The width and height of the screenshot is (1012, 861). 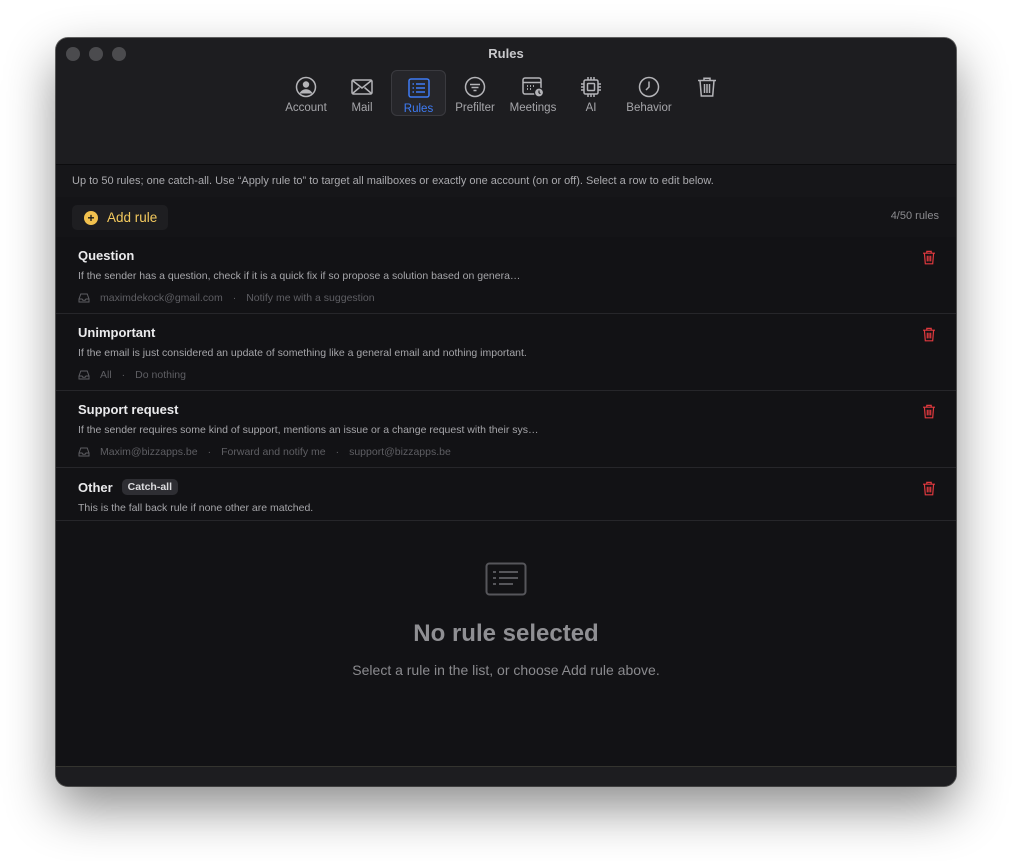 What do you see at coordinates (306, 87) in the screenshot?
I see `person-circle-icon` at bounding box center [306, 87].